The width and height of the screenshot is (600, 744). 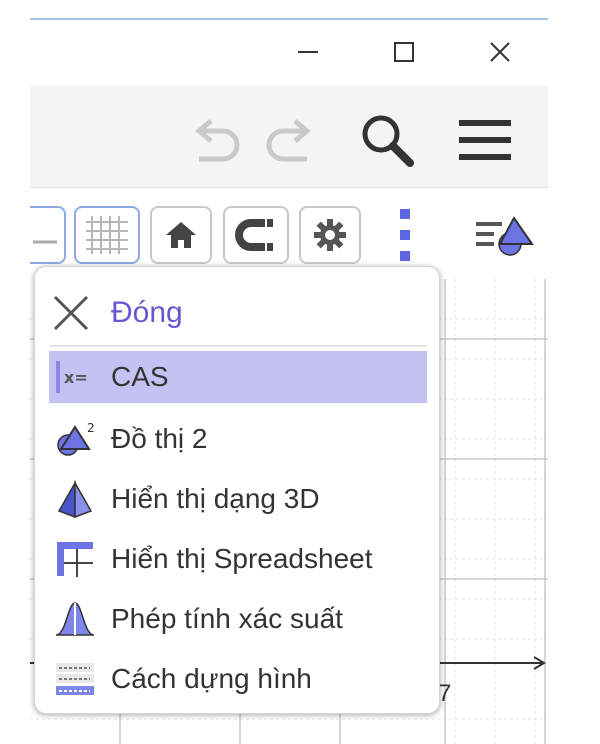 I want to click on gear-icon, so click(x=330, y=235).